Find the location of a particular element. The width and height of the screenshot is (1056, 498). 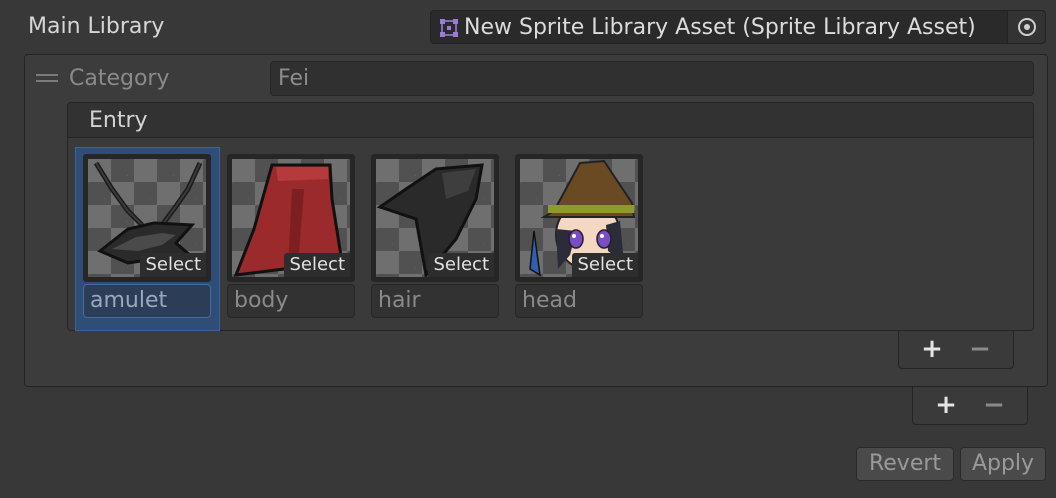

sprite-library-icon is located at coordinates (449, 28).